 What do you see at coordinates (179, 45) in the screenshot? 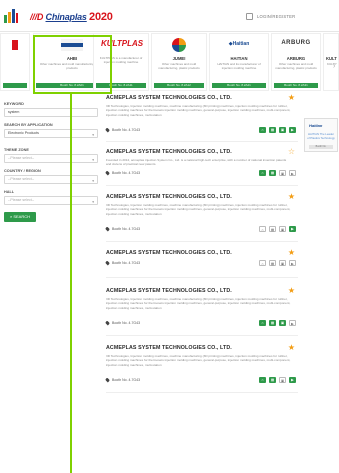
I see `exhibitor-logo` at bounding box center [179, 45].